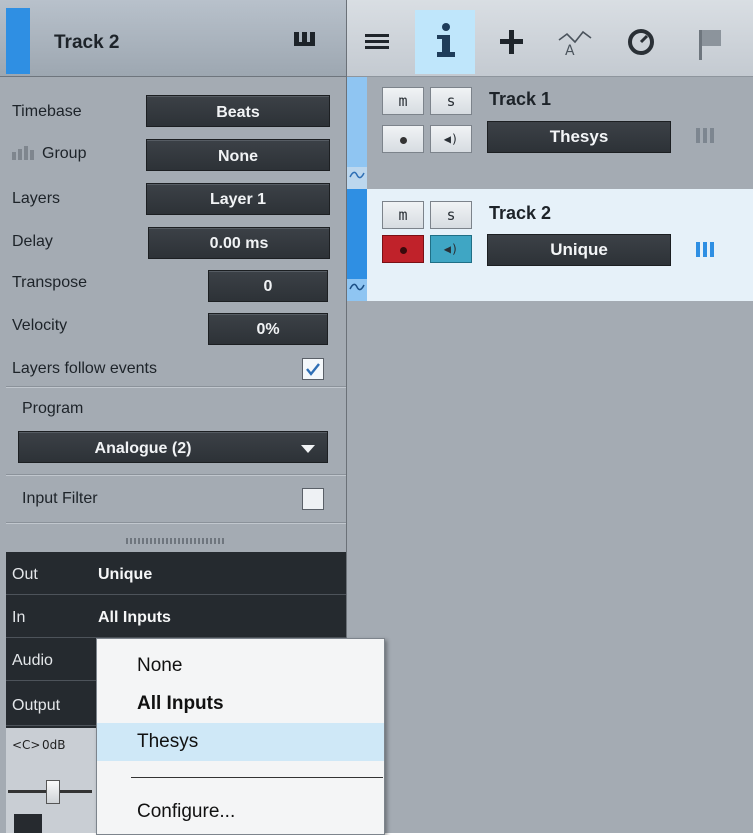 The width and height of the screenshot is (753, 835). Describe the element at coordinates (706, 252) in the screenshot. I see `track-2-instrument-icon` at that location.